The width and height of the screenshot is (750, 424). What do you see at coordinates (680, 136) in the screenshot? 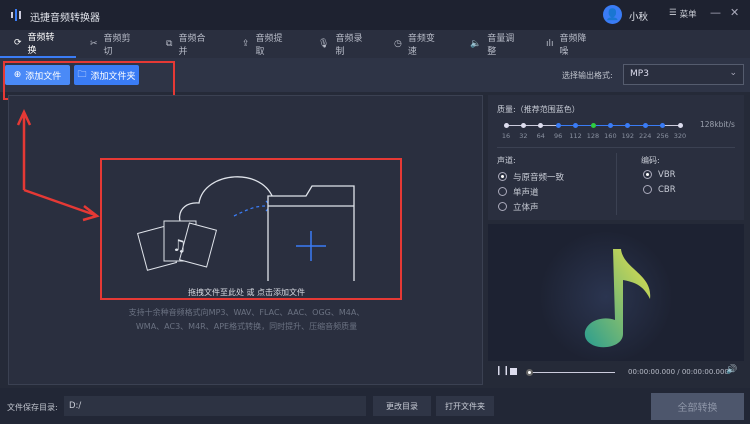
I see `slider-tick-label: 320` at bounding box center [680, 136].